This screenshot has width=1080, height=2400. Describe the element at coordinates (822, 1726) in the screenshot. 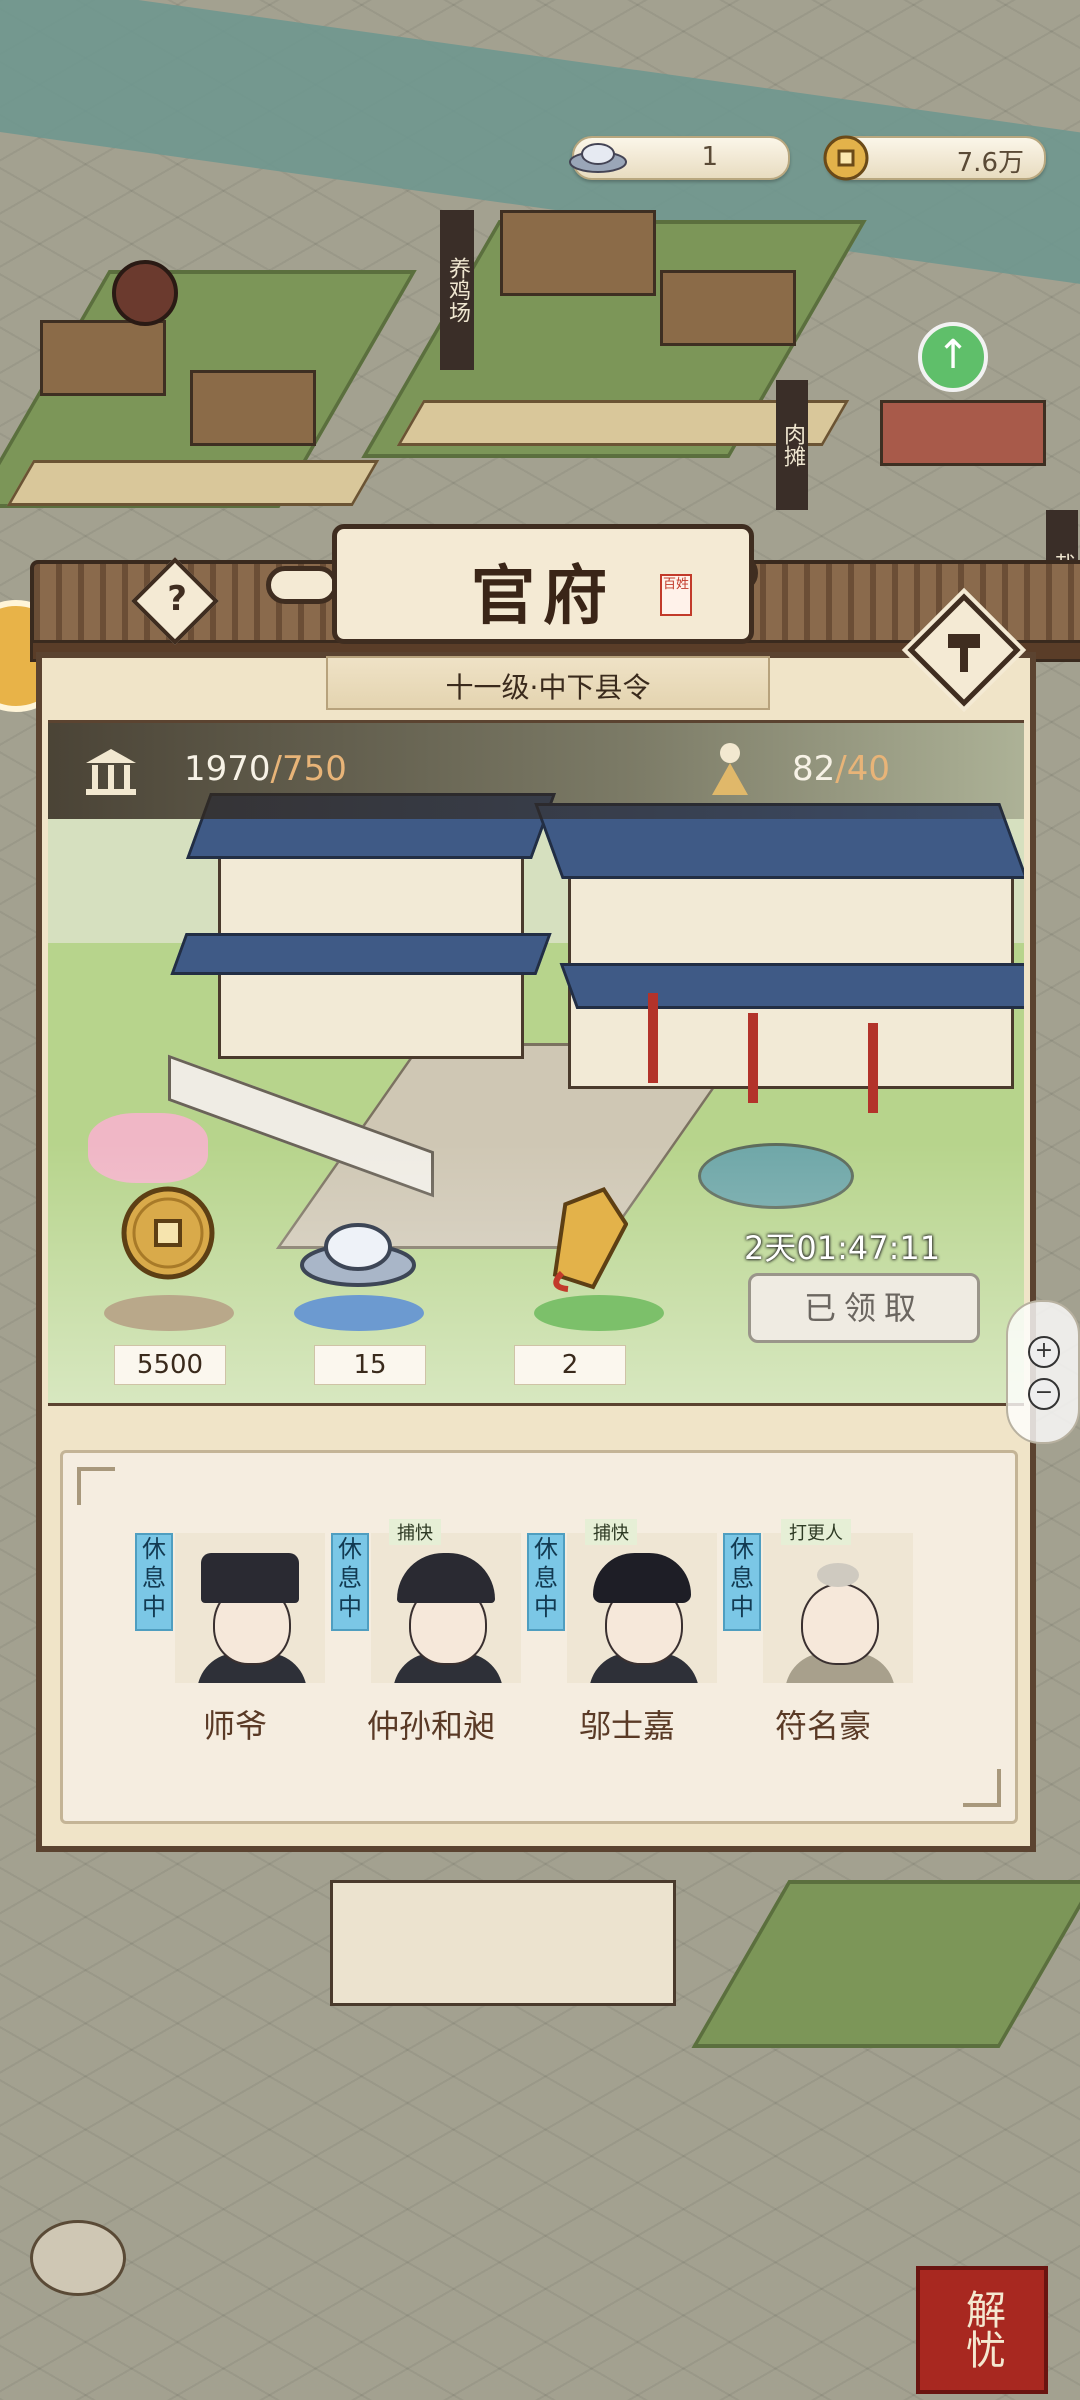

I see `staff-name: 符名豪` at that location.